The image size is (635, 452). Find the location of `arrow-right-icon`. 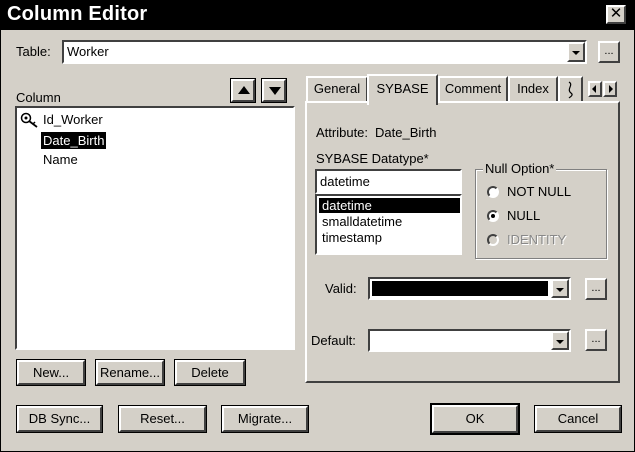

arrow-right-icon is located at coordinates (611, 89).